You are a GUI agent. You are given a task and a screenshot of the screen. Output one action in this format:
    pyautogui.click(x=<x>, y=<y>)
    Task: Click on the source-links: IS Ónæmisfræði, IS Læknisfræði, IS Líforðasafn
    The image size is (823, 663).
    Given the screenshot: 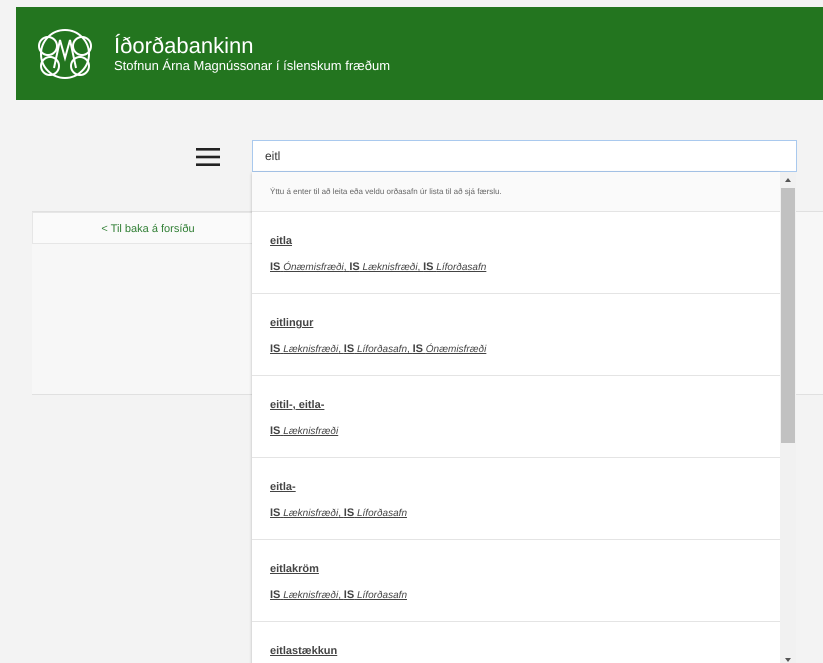 What is the action you would take?
    pyautogui.click(x=378, y=267)
    